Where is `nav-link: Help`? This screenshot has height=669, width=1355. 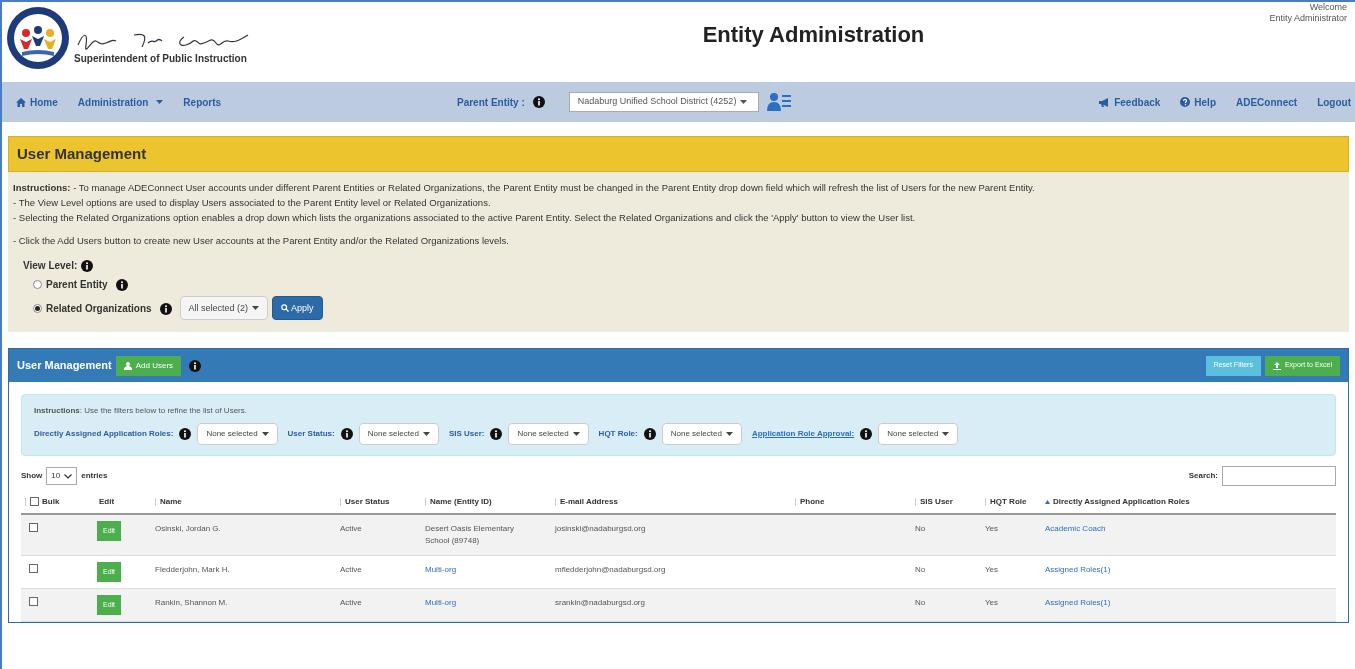
nav-link: Help is located at coordinates (1198, 102).